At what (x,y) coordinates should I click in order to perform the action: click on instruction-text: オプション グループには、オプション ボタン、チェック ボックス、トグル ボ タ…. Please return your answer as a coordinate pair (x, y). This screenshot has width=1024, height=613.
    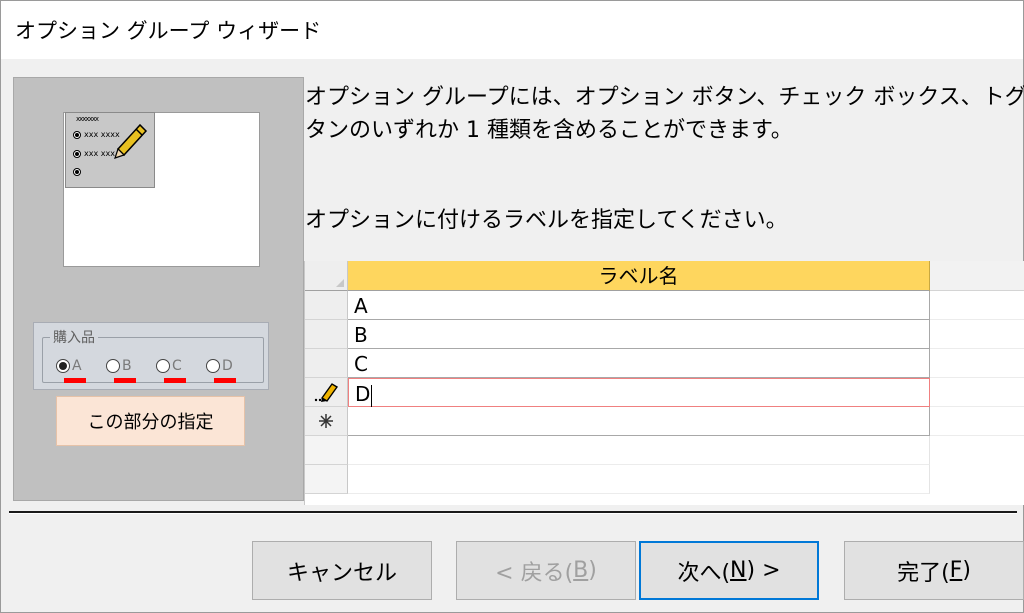
    Looking at the image, I should click on (664, 114).